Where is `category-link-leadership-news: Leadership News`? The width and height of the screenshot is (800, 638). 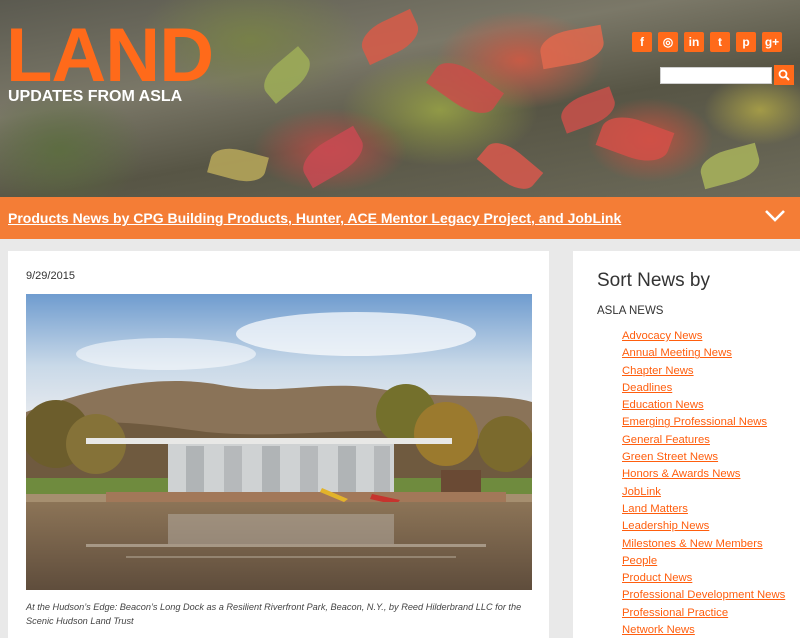 category-link-leadership-news: Leadership News is located at coordinates (665, 526).